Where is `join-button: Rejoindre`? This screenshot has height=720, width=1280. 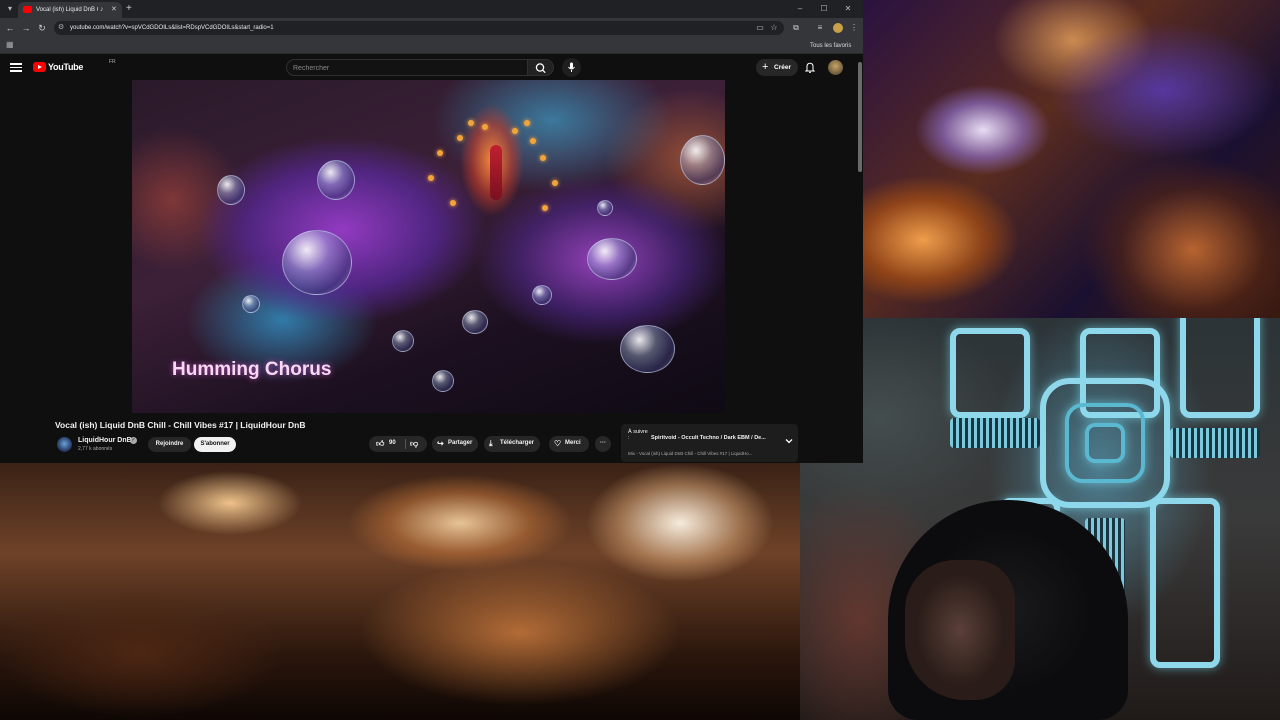 join-button: Rejoindre is located at coordinates (169, 444).